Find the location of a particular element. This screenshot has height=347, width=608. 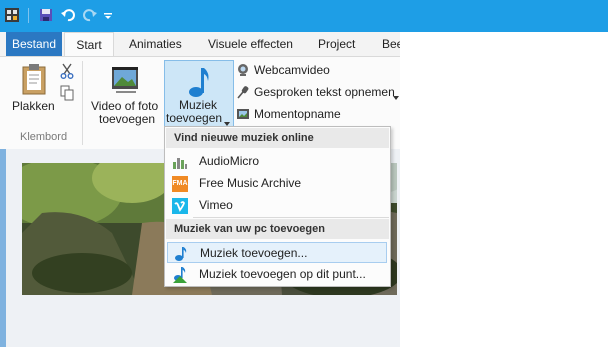

tab-project: Project is located at coordinates (336, 44).